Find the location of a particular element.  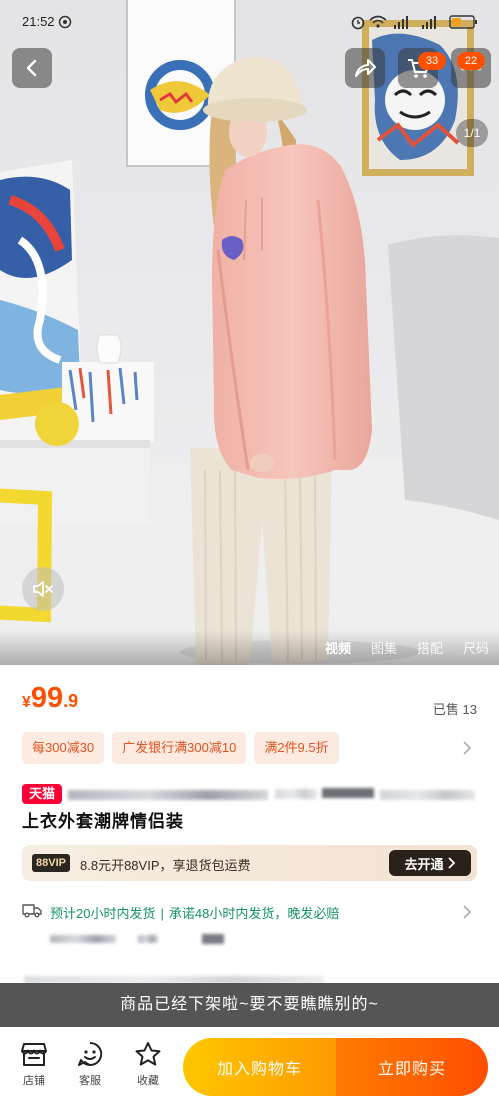

favorite-label: 收藏 is located at coordinates (148, 1081).